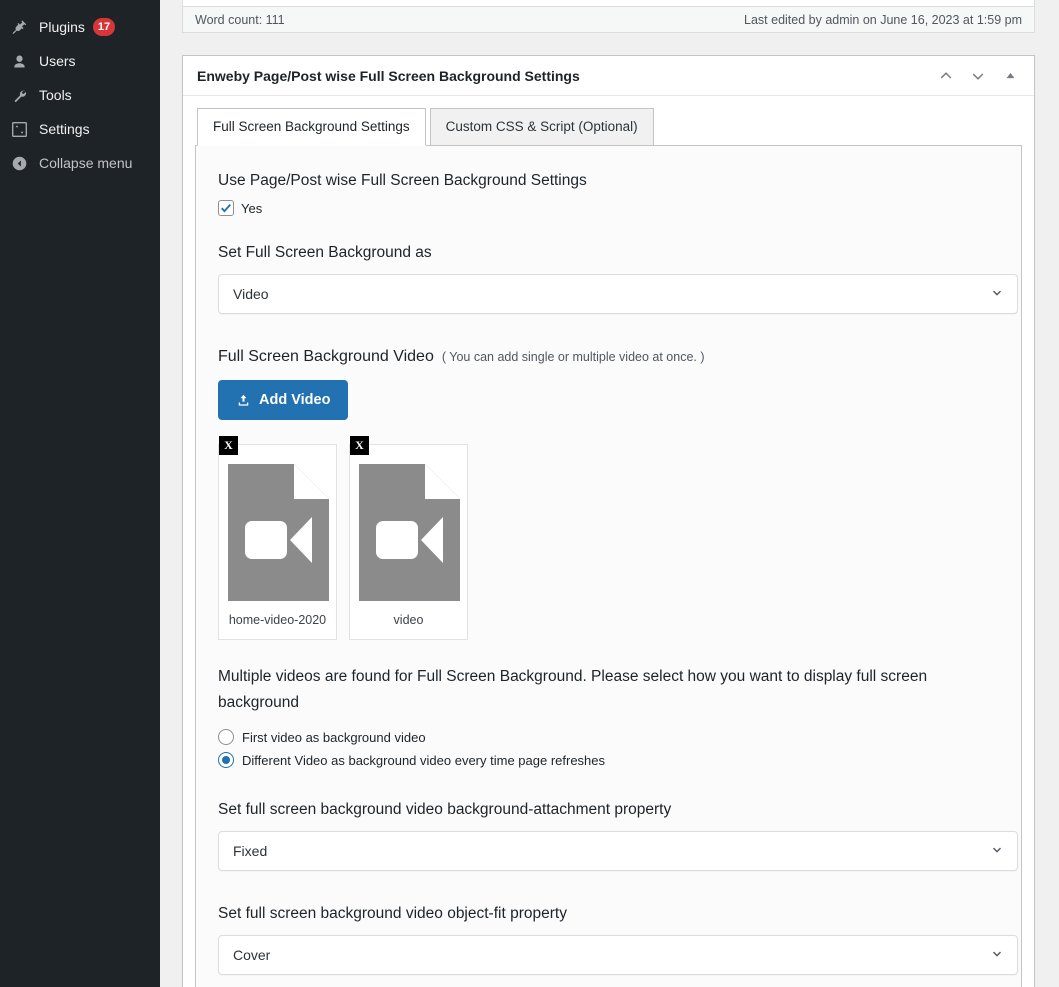 This screenshot has height=987, width=1059. Describe the element at coordinates (19, 163) in the screenshot. I see `collapse-arrow-icon` at that location.